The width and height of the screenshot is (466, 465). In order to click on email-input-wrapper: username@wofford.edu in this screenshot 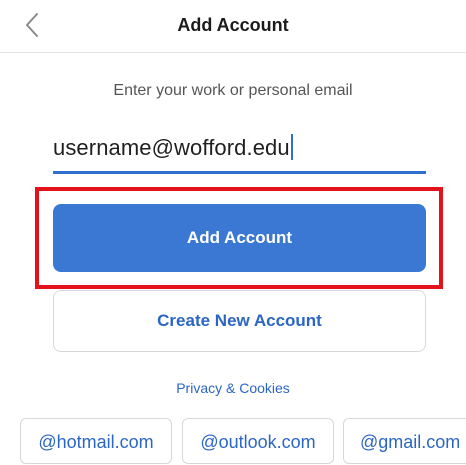, I will do `click(173, 147)`.